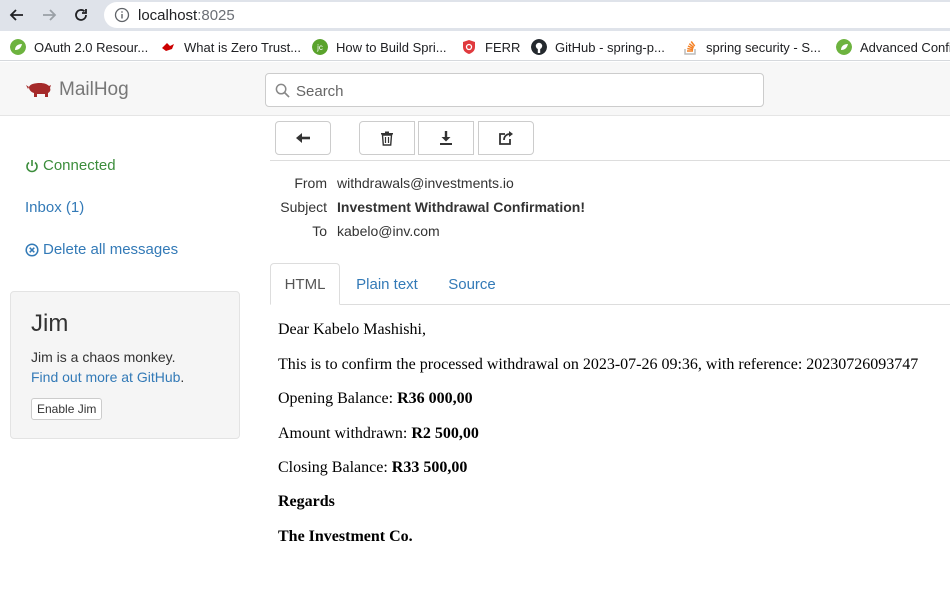 The height and width of the screenshot is (606, 950). I want to click on svg-text: jc, so click(319, 47).